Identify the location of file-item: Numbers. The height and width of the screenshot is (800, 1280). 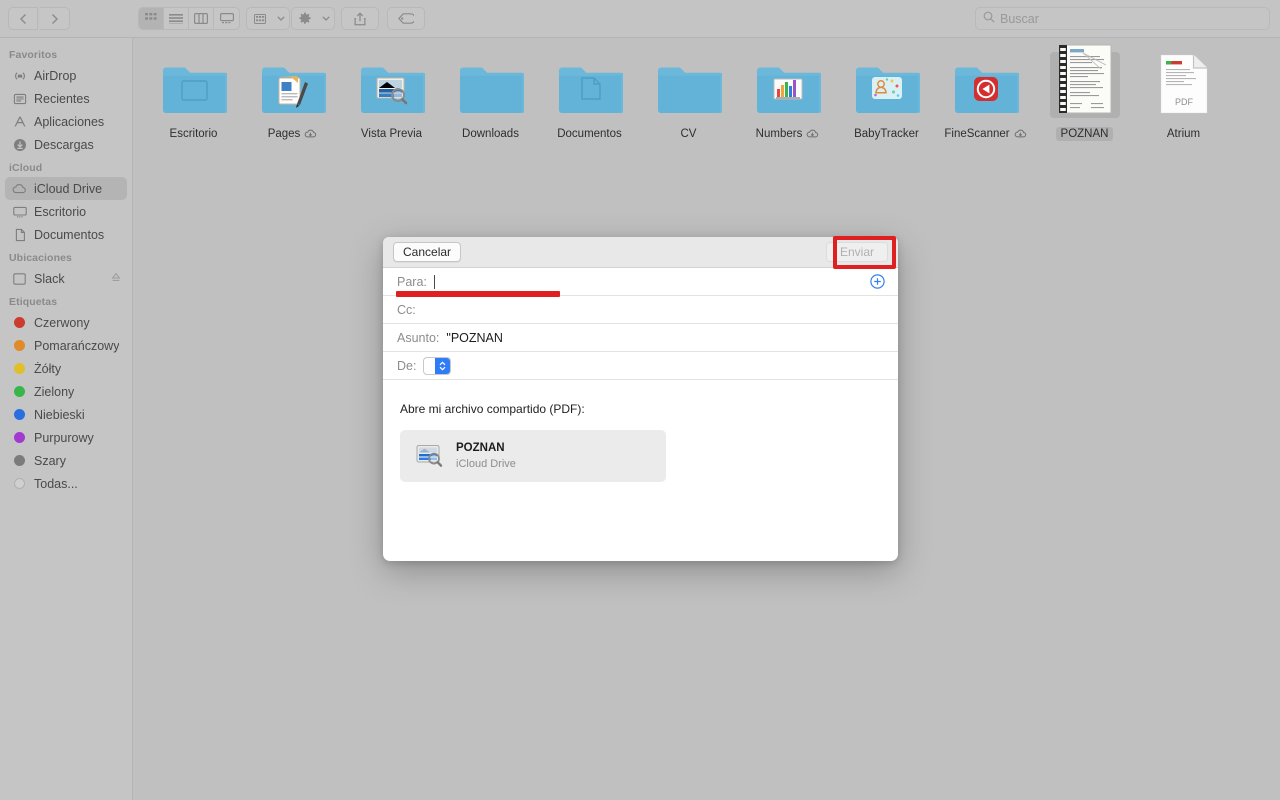
(787, 93).